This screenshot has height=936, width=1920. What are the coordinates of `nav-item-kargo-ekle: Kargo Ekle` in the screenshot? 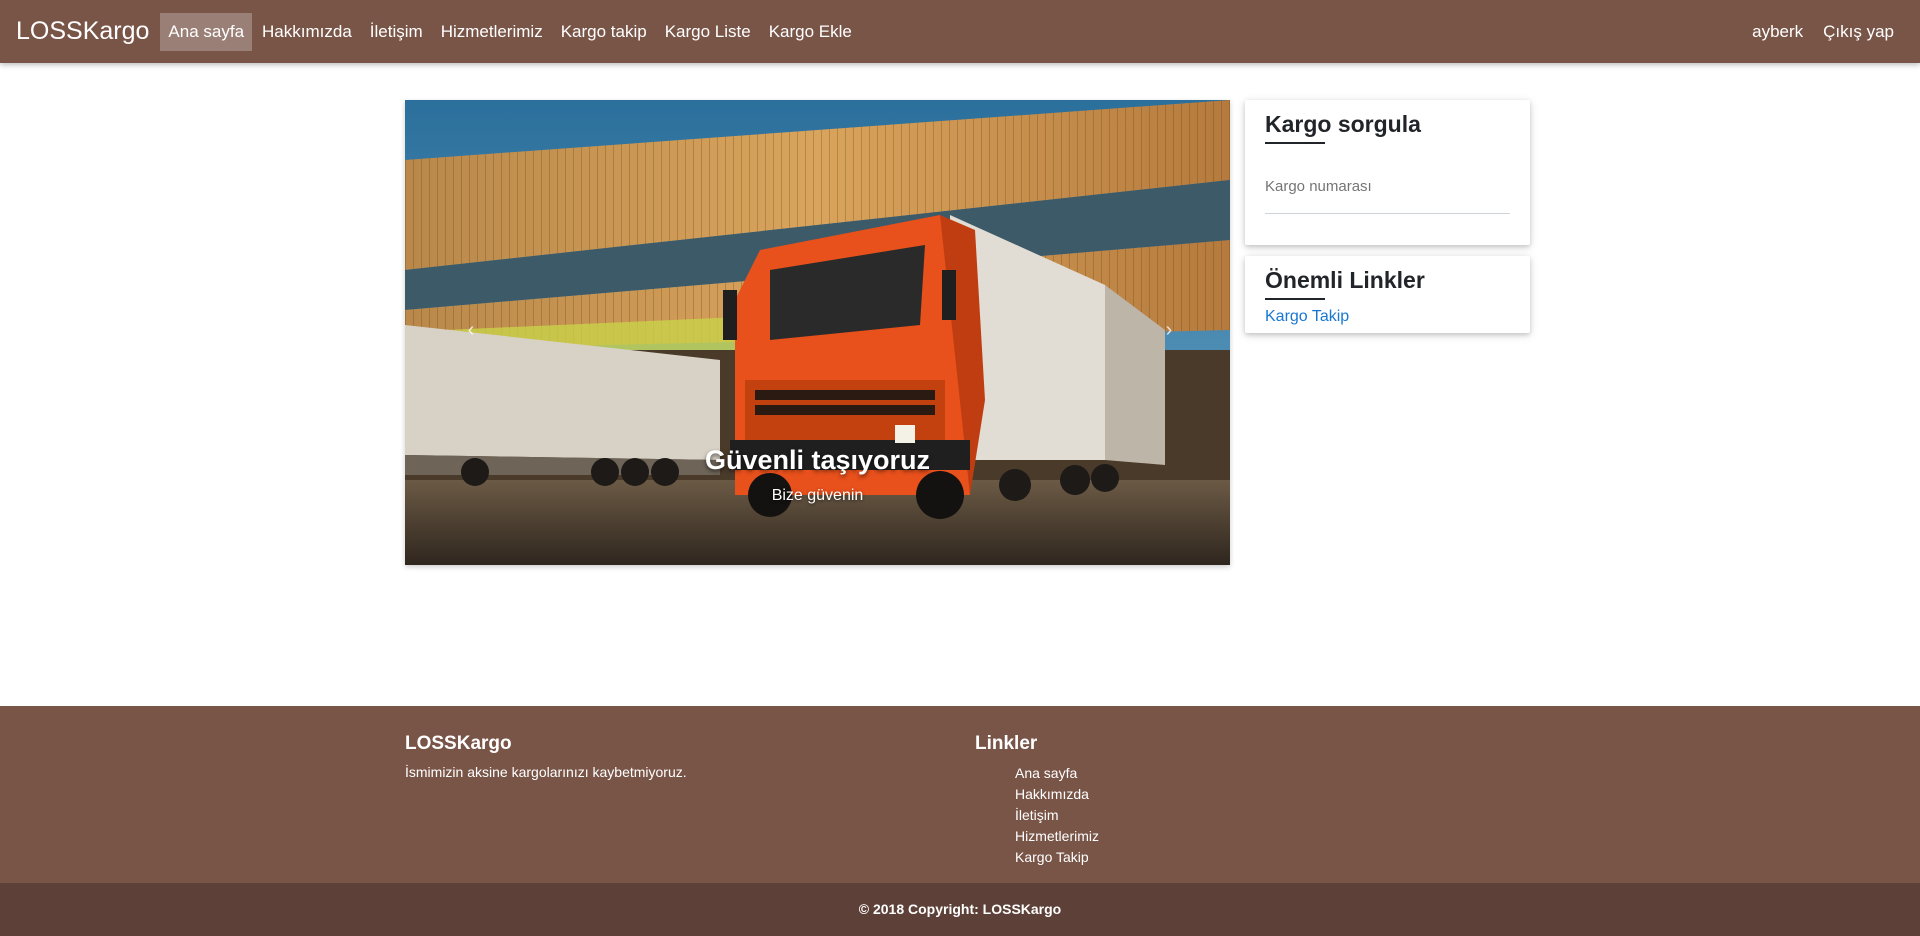 It's located at (810, 32).